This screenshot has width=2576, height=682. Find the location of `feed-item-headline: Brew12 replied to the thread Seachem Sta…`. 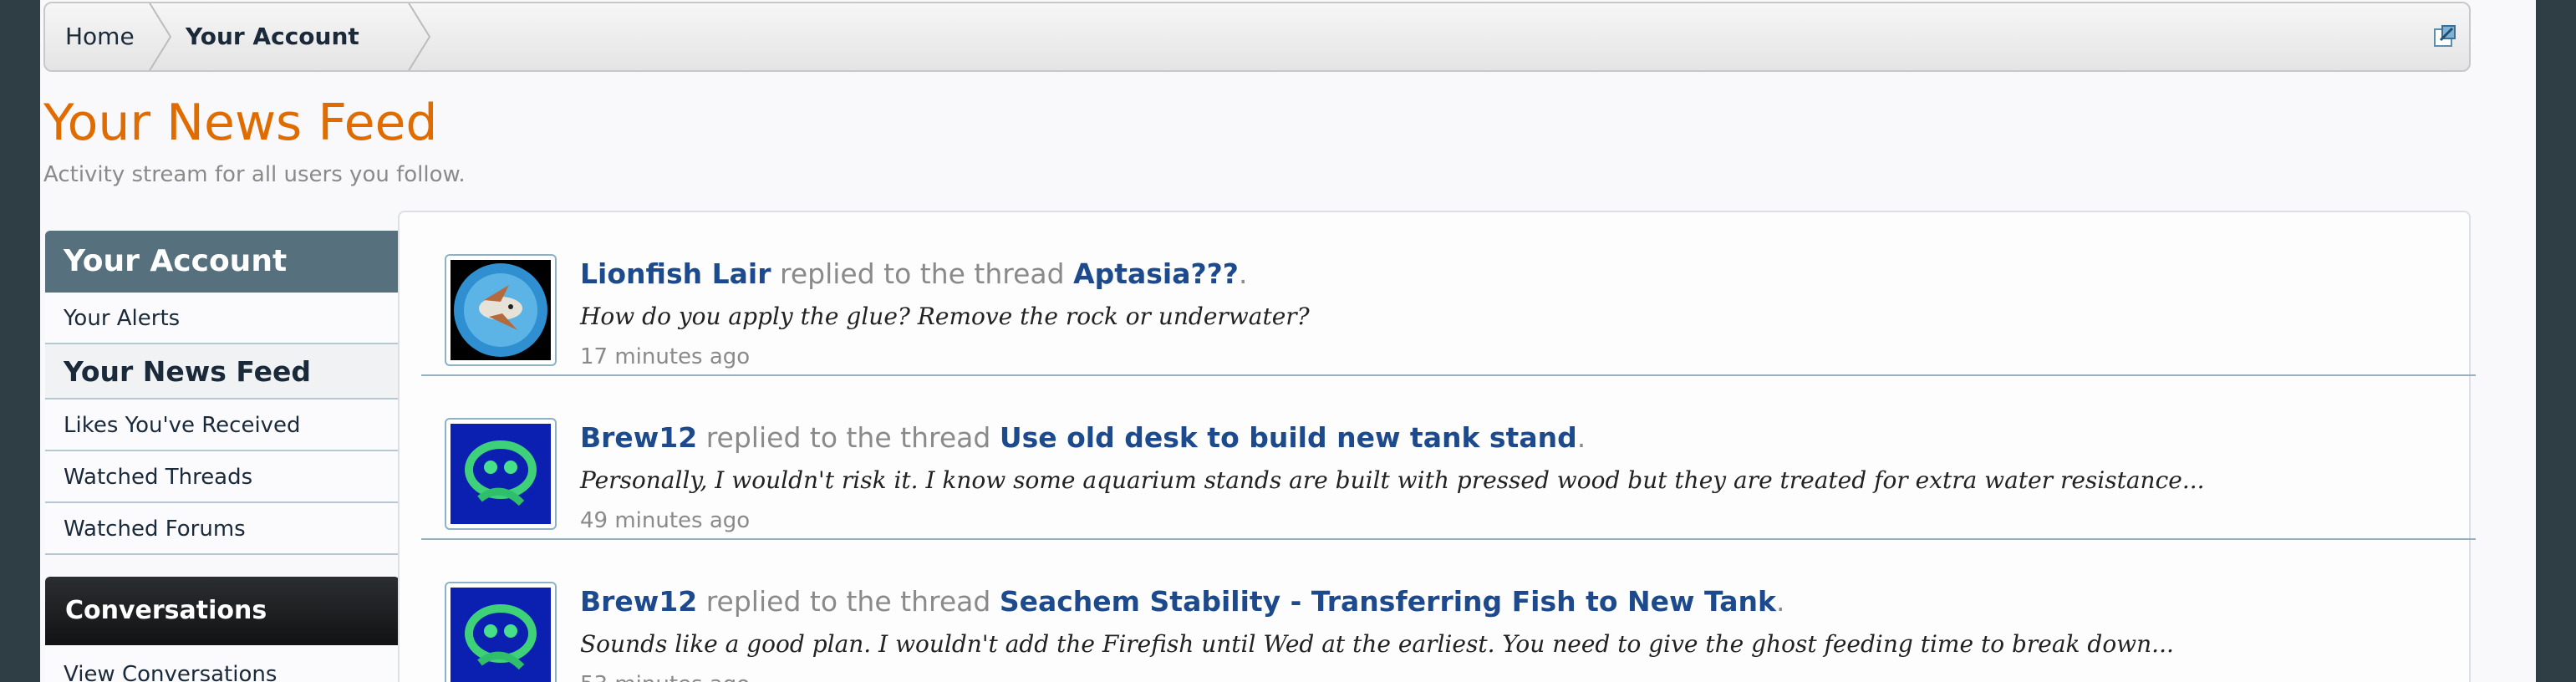

feed-item-headline: Brew12 replied to the thread Seachem Sta… is located at coordinates (1182, 602).